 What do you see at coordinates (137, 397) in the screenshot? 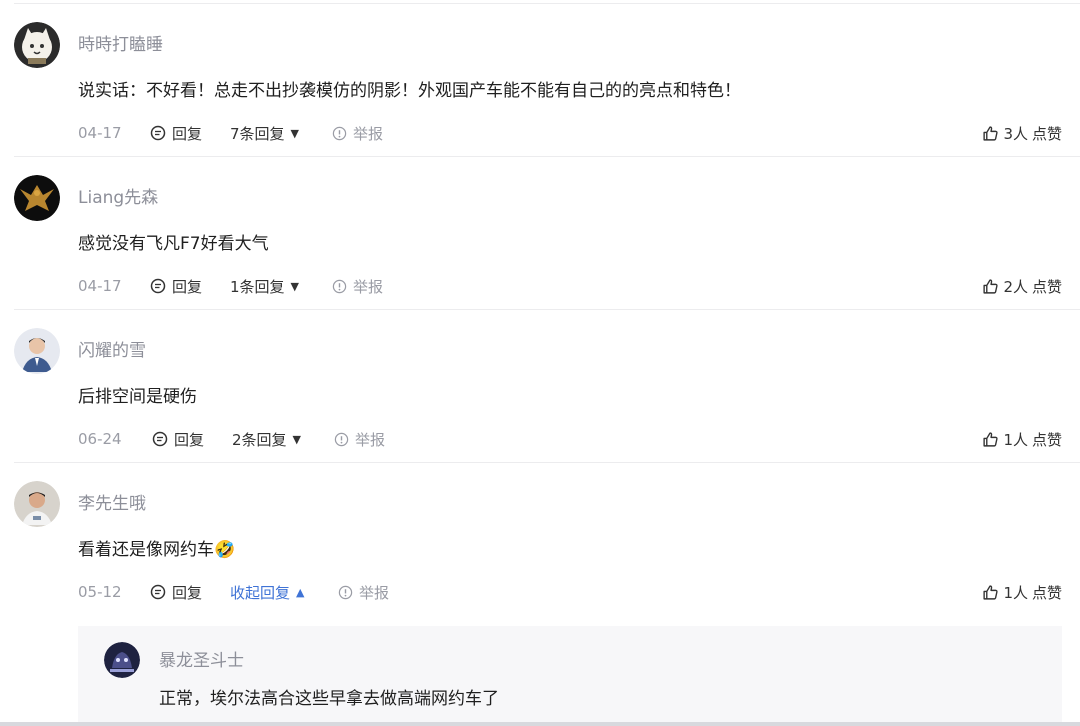
I see `comment-text: 后排空间是硬伤` at bounding box center [137, 397].